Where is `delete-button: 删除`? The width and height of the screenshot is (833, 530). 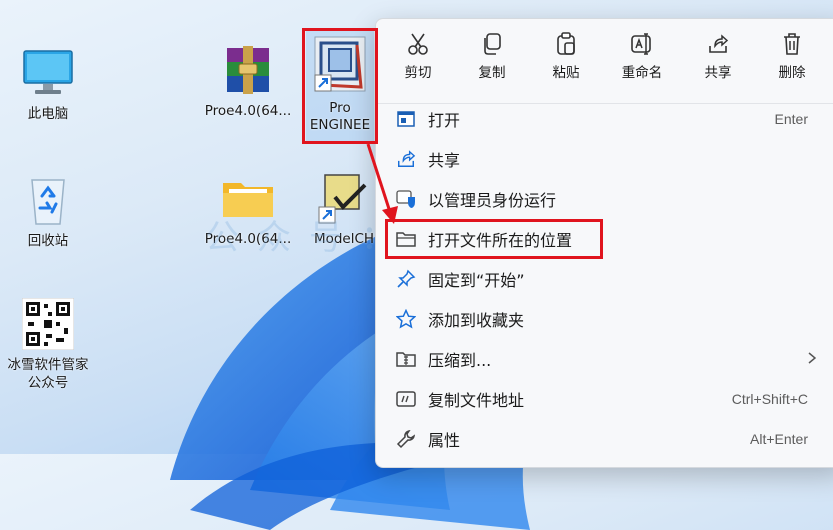 delete-button: 删除 is located at coordinates (792, 55).